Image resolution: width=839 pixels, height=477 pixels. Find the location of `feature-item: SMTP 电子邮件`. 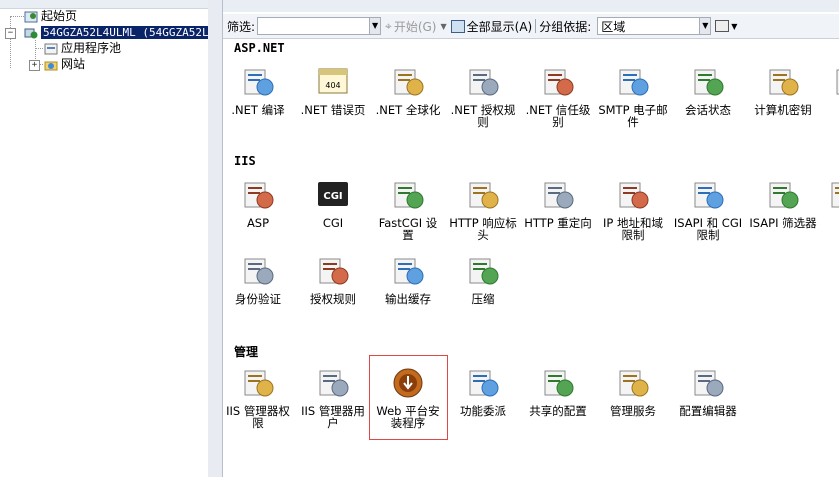

feature-item: SMTP 电子邮件 is located at coordinates (633, 97).